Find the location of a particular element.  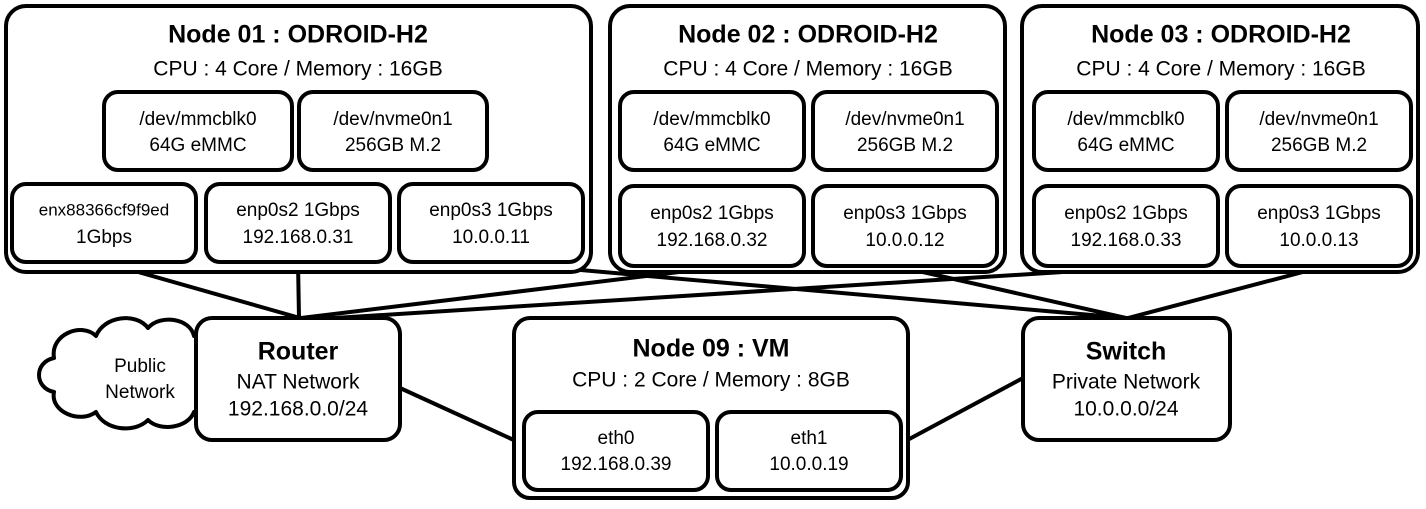

node02-nic-enp0s2: enp0s2 1Gbps 192.168.0.32 is located at coordinates (712, 226).